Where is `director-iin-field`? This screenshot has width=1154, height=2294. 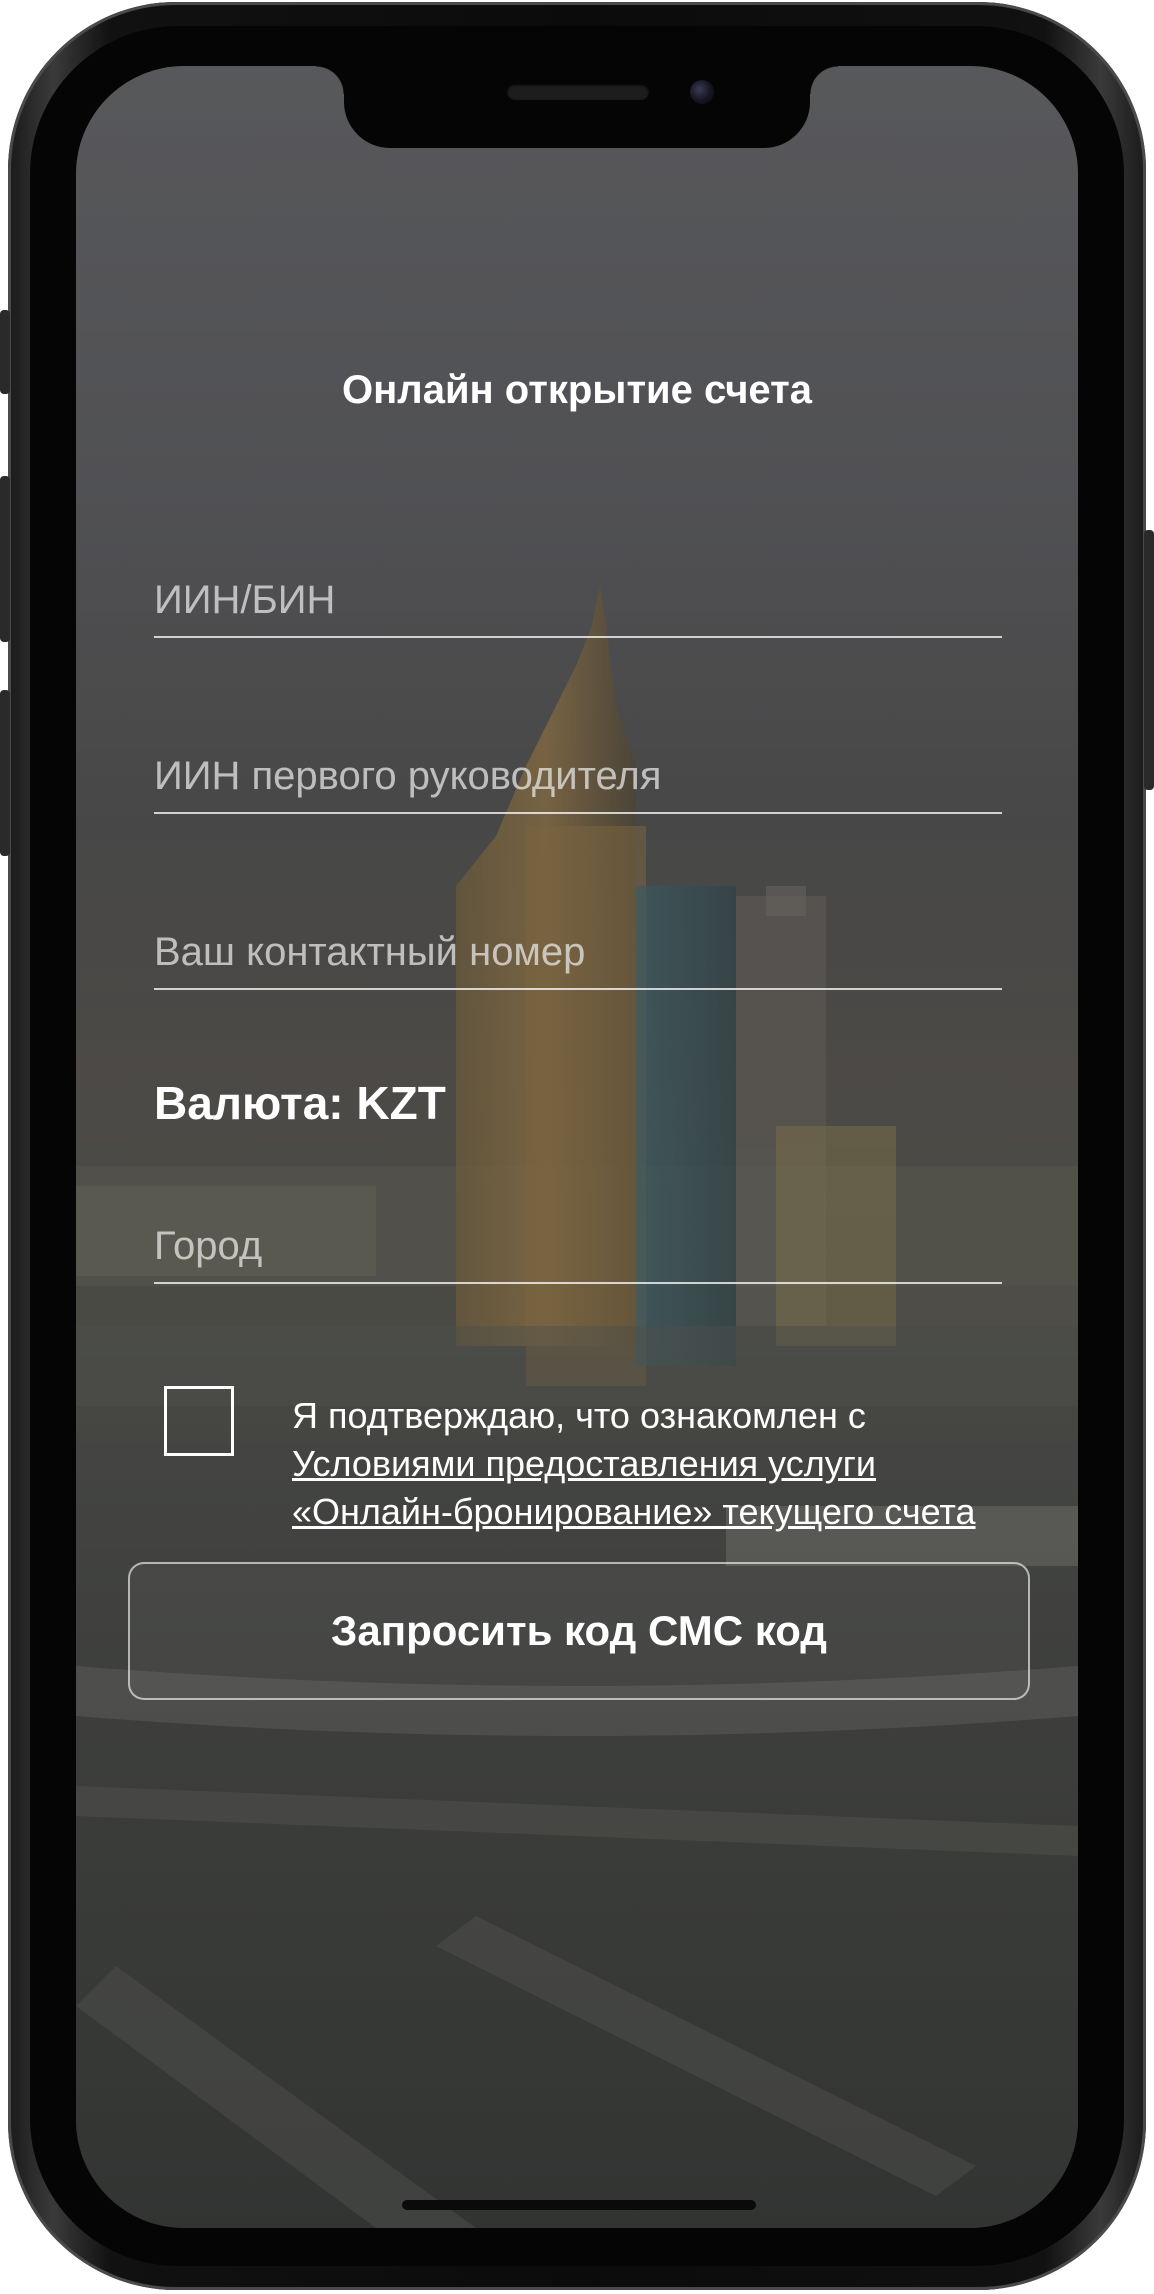 director-iin-field is located at coordinates (578, 778).